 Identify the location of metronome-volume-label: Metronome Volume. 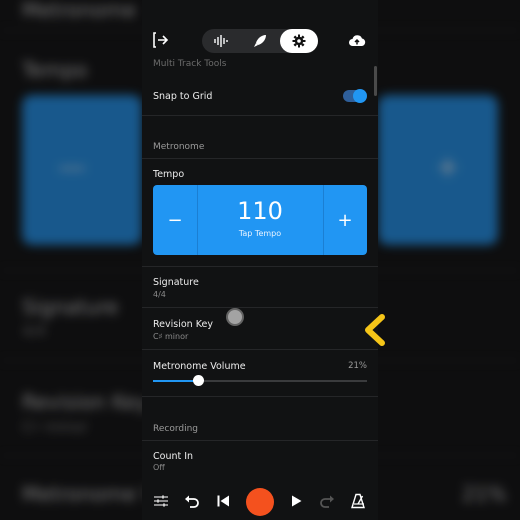
(199, 366).